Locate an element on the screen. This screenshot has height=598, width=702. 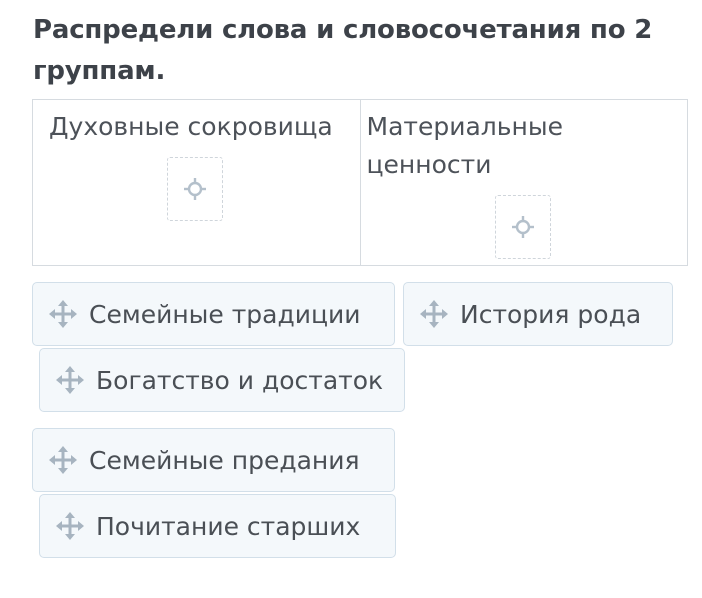
draggable-item: Семейные традиции is located at coordinates (213, 314).